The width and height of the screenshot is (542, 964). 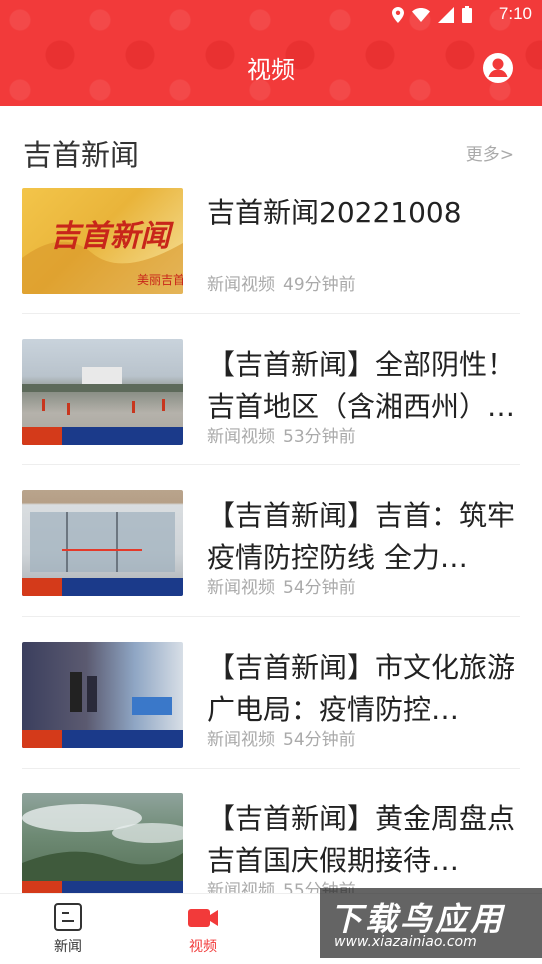 What do you see at coordinates (81, 155) in the screenshot?
I see `section-title: 吉首新闻` at bounding box center [81, 155].